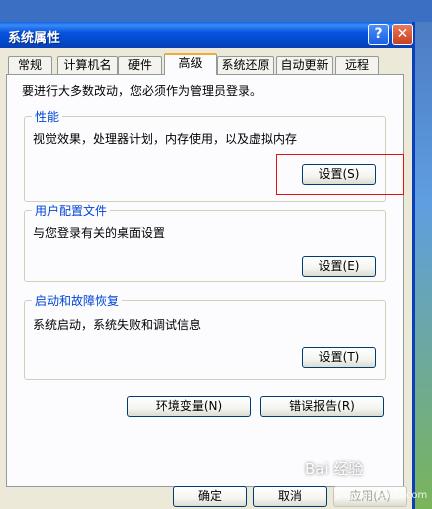  Describe the element at coordinates (71, 210) in the screenshot. I see `user-profiles-title: 用户配置文件` at that location.